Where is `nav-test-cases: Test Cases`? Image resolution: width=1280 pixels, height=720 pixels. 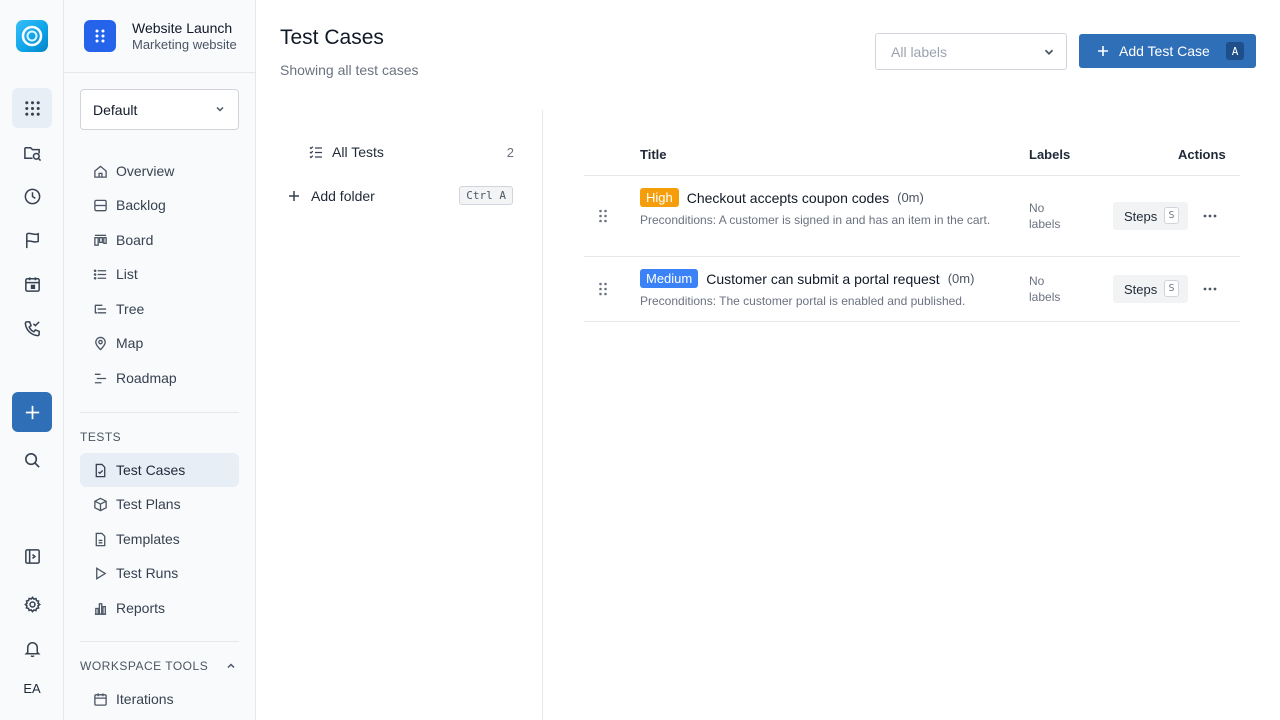
nav-test-cases: Test Cases is located at coordinates (159, 470).